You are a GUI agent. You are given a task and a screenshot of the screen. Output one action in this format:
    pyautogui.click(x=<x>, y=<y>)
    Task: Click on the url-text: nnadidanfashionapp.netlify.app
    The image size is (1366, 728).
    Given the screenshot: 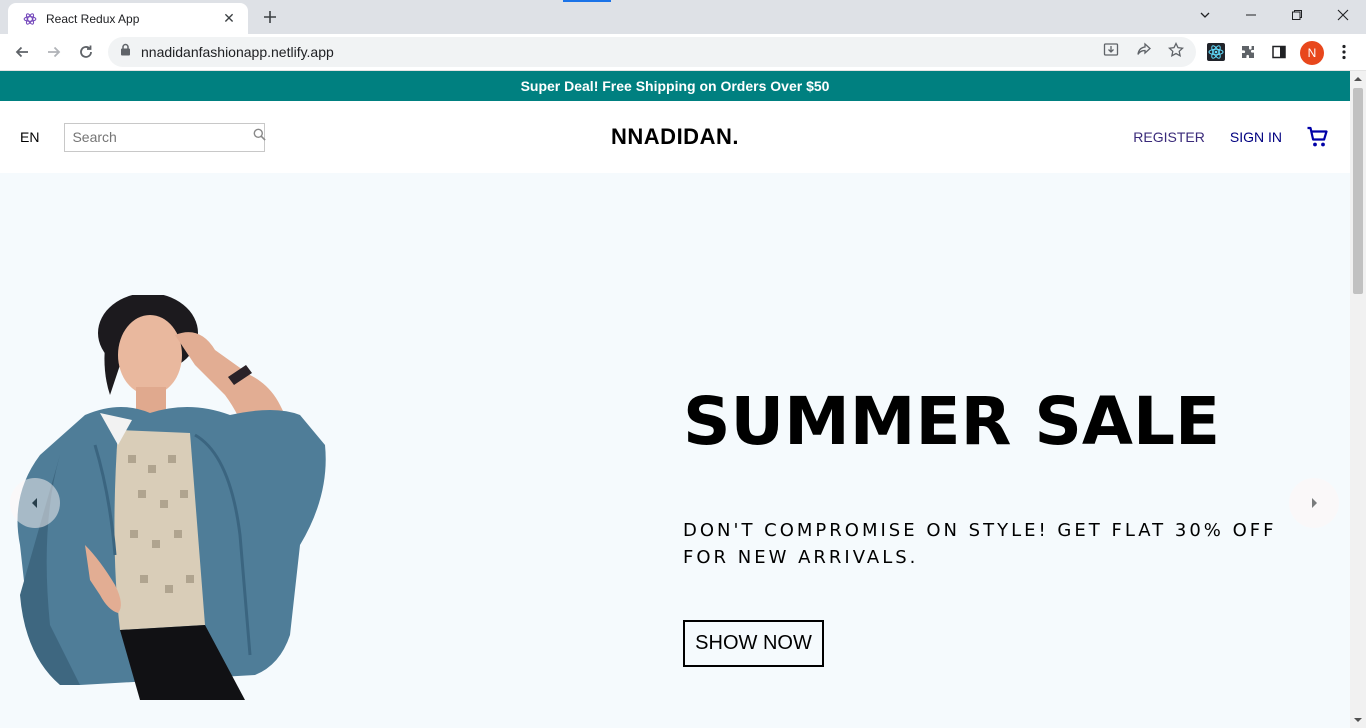 What is the action you would take?
    pyautogui.click(x=237, y=52)
    